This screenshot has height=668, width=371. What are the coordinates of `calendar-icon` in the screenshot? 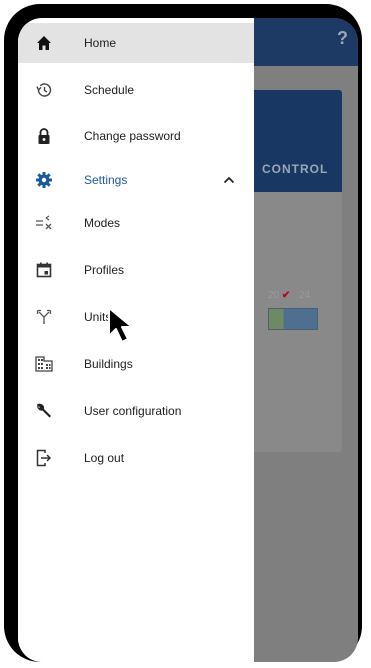 It's located at (44, 270).